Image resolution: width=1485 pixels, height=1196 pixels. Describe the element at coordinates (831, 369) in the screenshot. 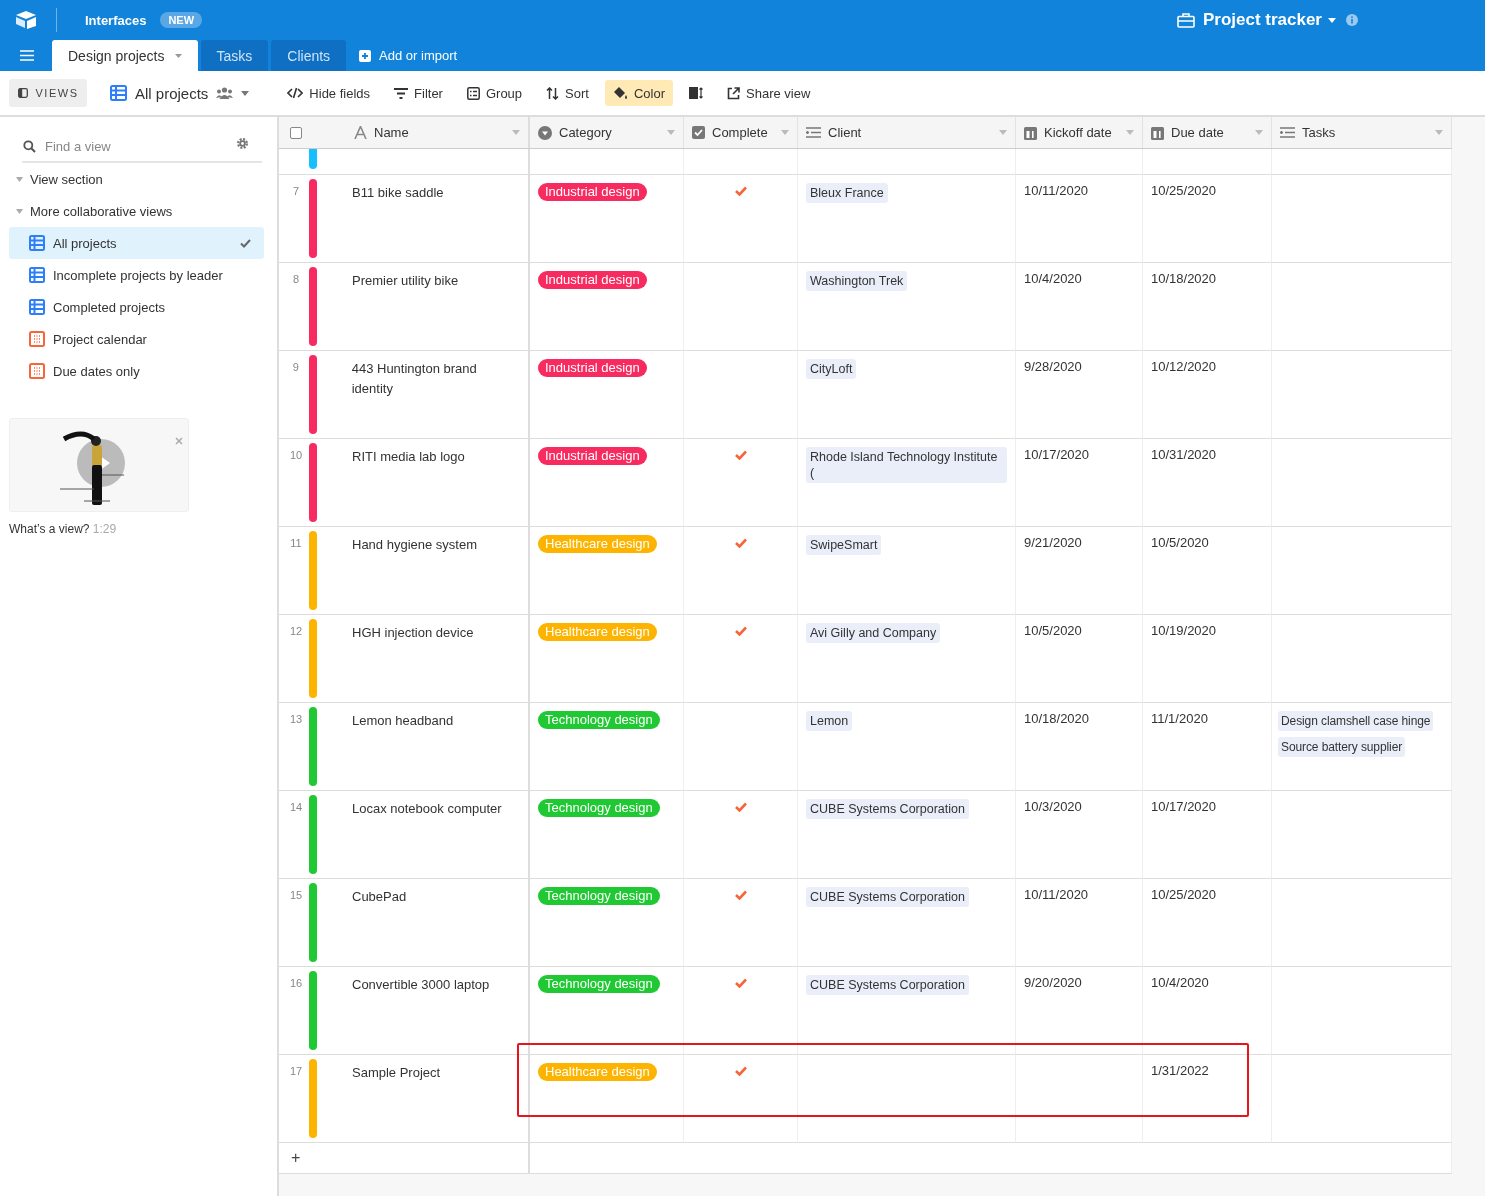

I see `client-chip: CityLoft` at that location.